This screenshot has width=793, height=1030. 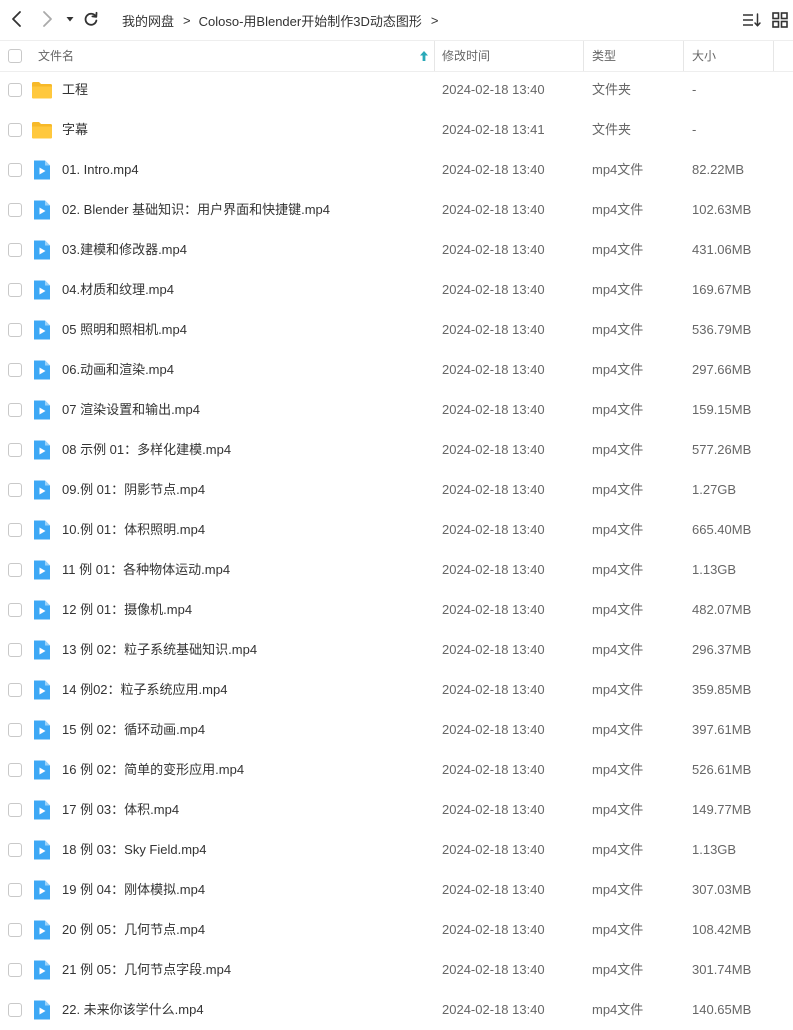 I want to click on select-all-checkbox, so click(x=15, y=56).